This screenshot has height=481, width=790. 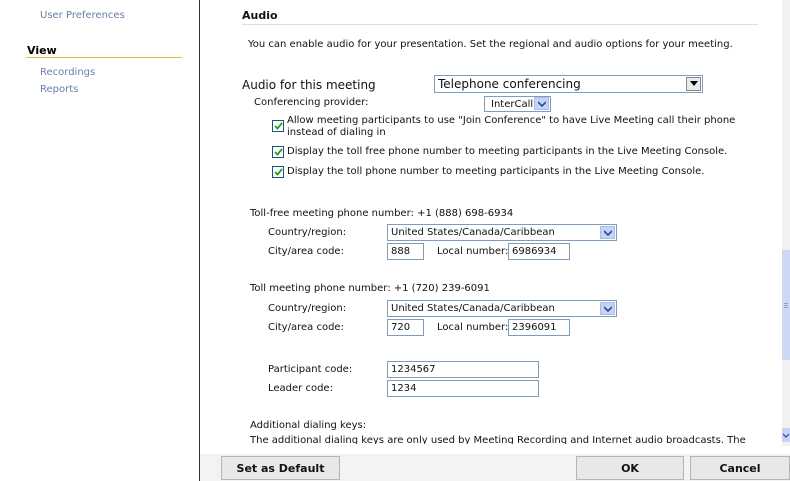 I want to click on nav-divider, so click(x=104, y=57).